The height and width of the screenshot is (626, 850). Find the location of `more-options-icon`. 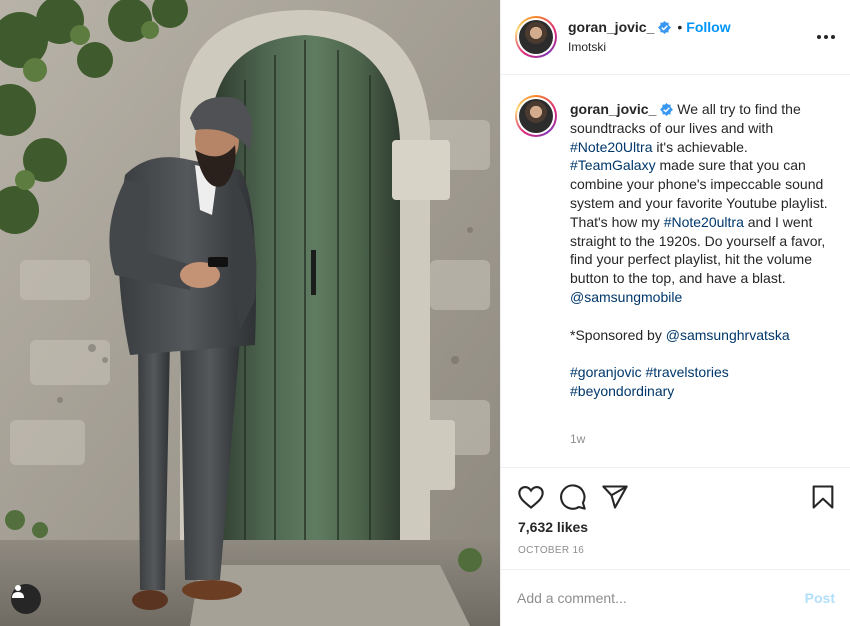

more-options-icon is located at coordinates (826, 37).